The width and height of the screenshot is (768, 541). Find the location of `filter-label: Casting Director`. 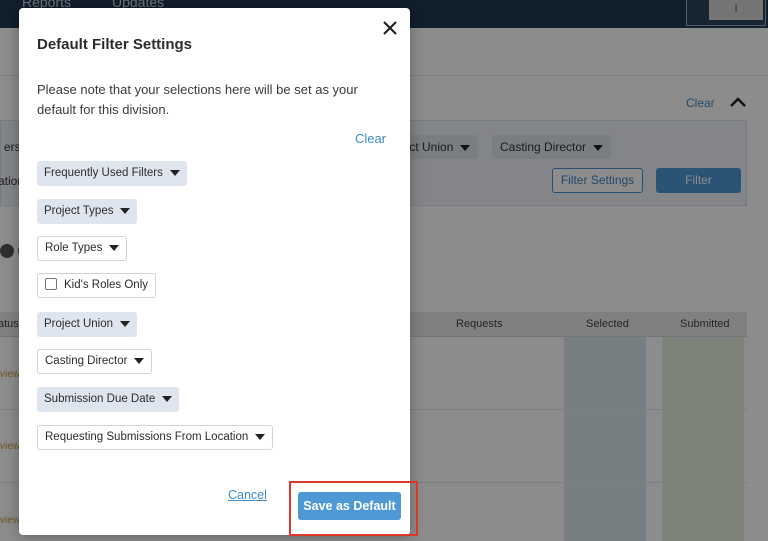

filter-label: Casting Director is located at coordinates (86, 361).